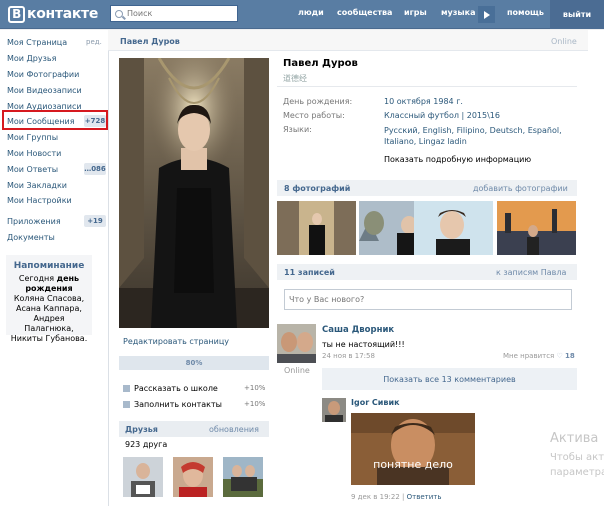  I want to click on school-icon, so click(126, 388).